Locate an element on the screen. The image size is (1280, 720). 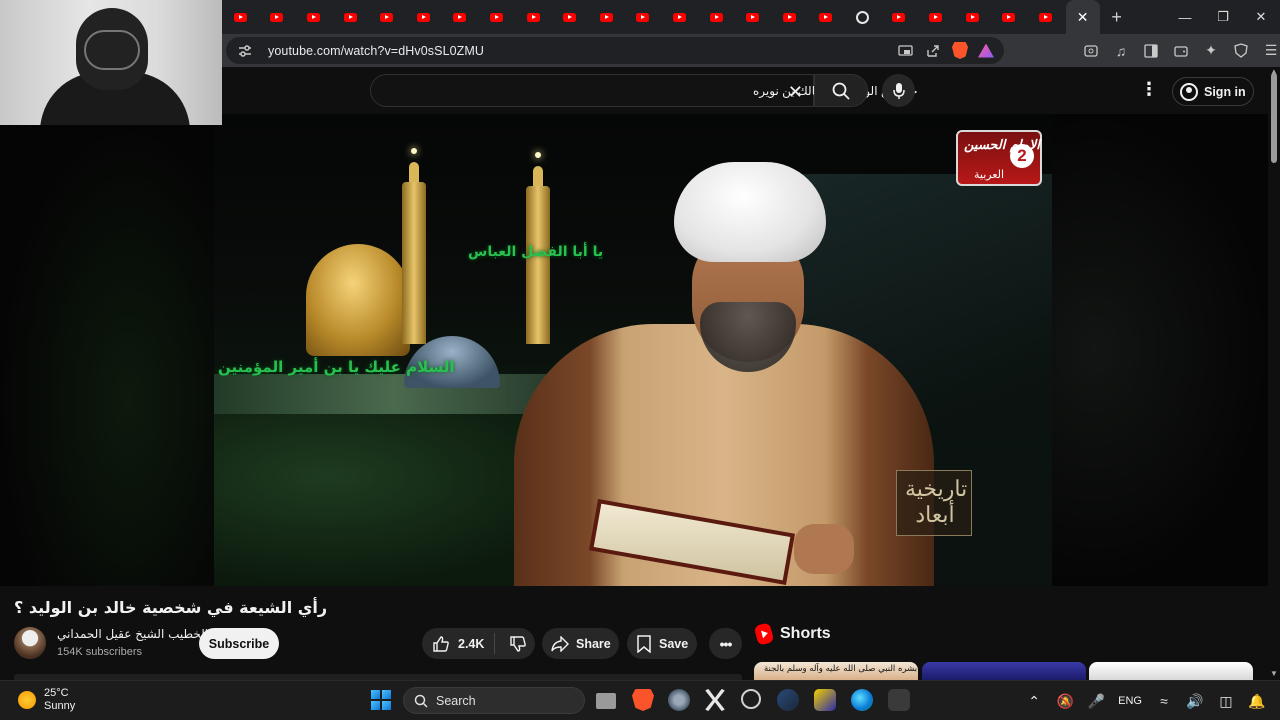
browser-menu-icon: ☰ is located at coordinates (1271, 51).